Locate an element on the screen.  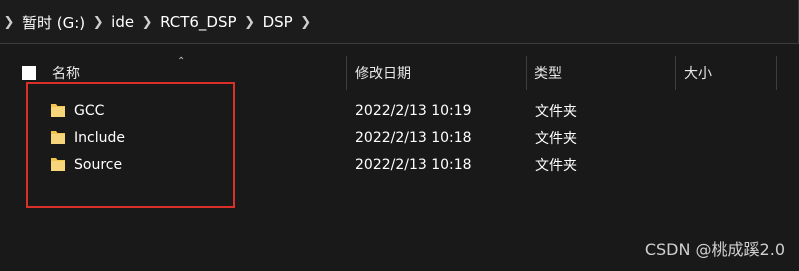
column-header-modified: 修改日期 is located at coordinates (383, 73).